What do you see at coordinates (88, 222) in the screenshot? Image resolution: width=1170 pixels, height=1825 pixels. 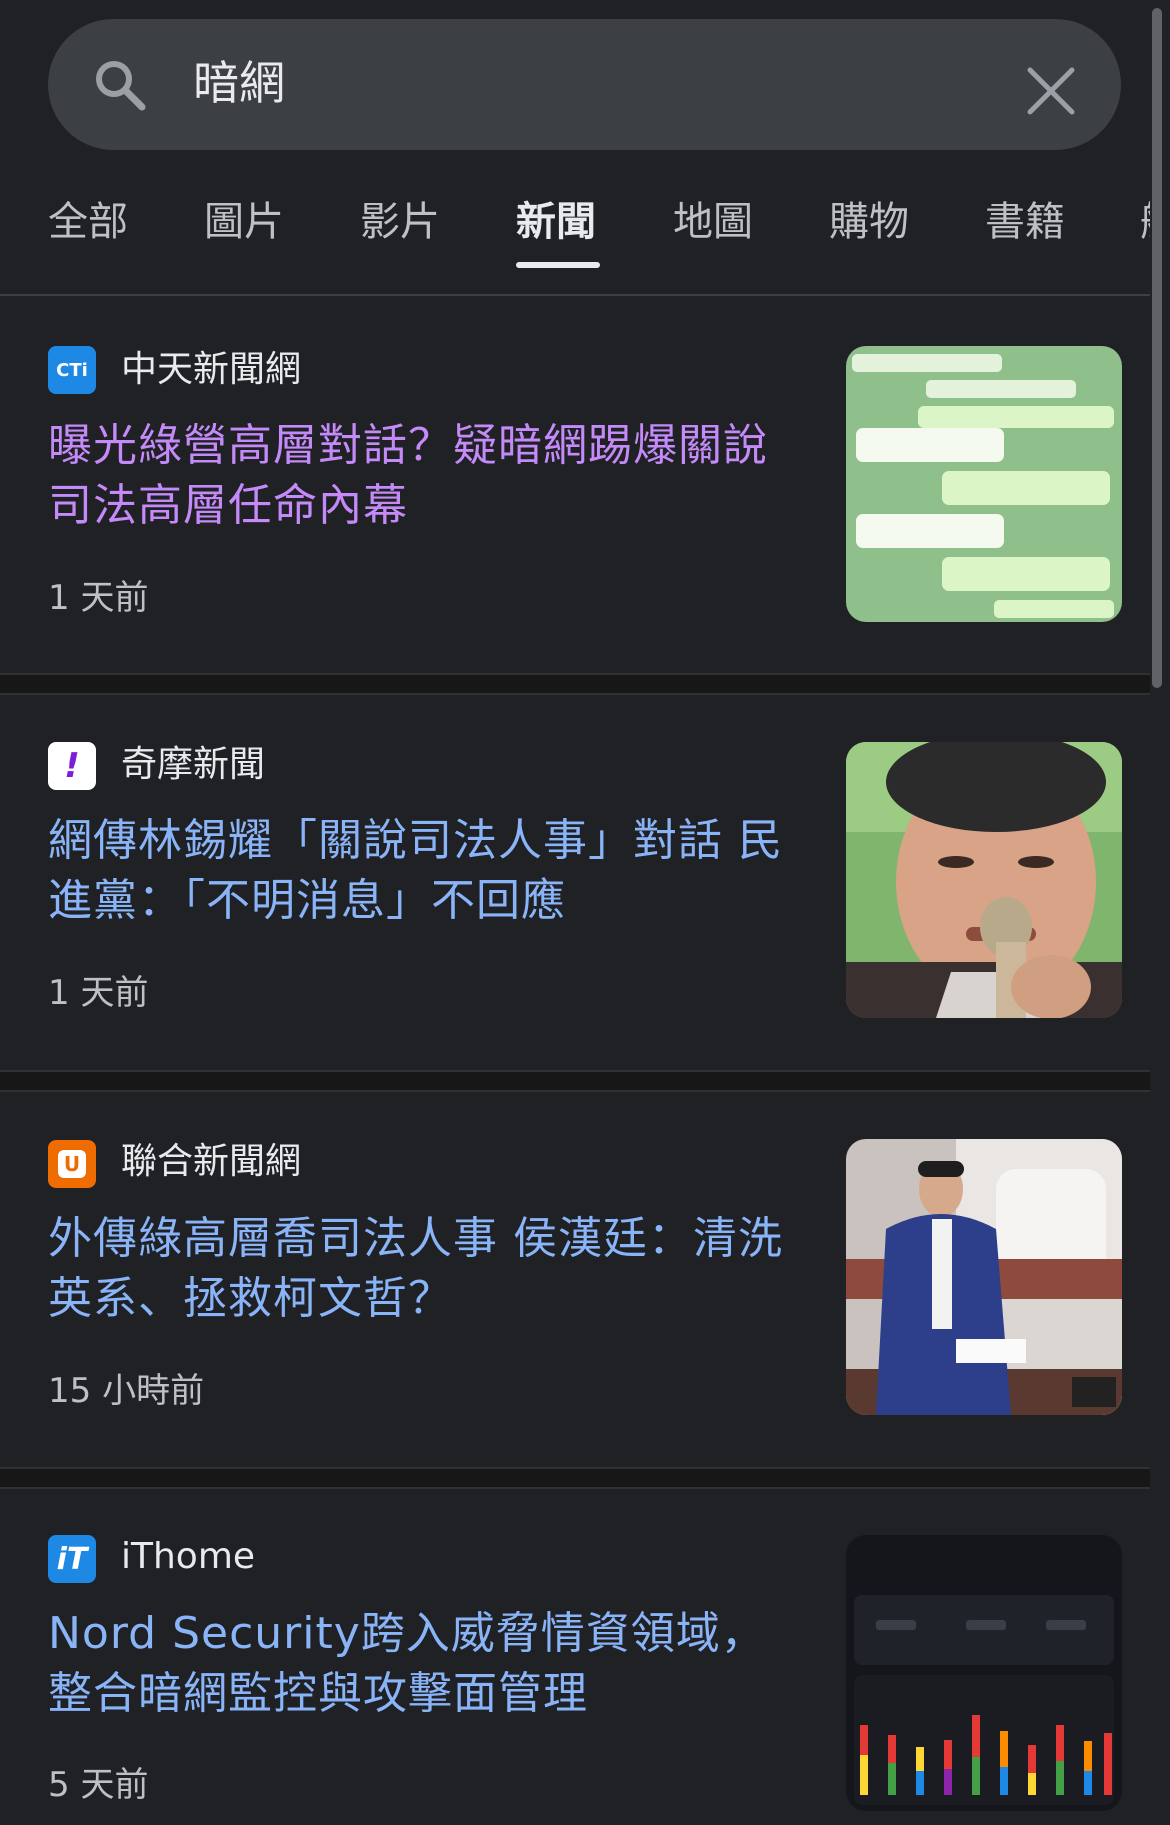 I see `tab-all: 全部` at bounding box center [88, 222].